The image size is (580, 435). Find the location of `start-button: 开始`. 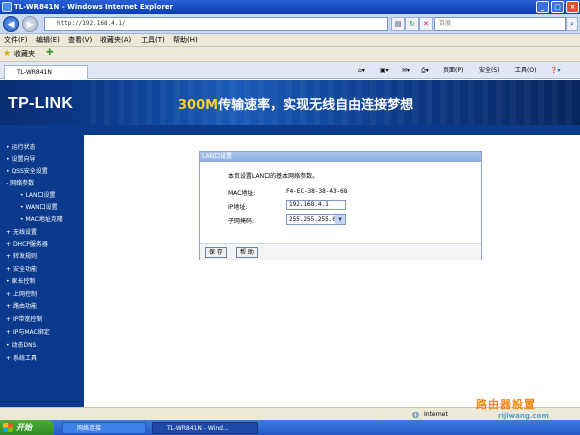

start-button: 开始 is located at coordinates (27, 427).